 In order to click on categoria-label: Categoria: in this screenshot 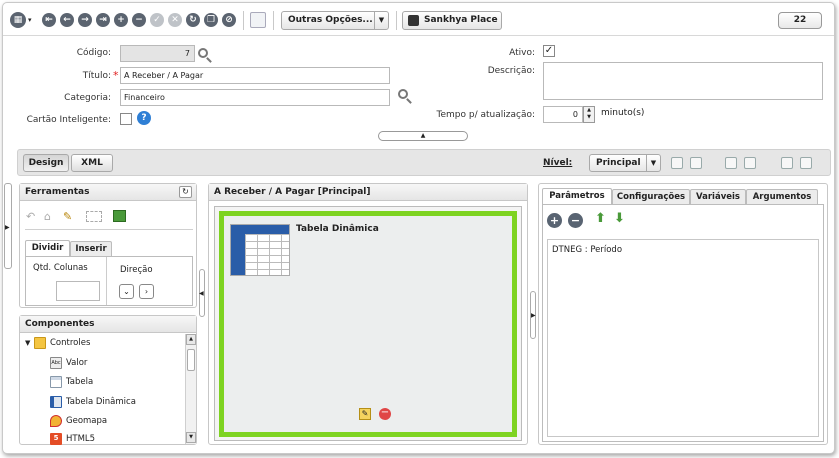, I will do `click(87, 98)`.